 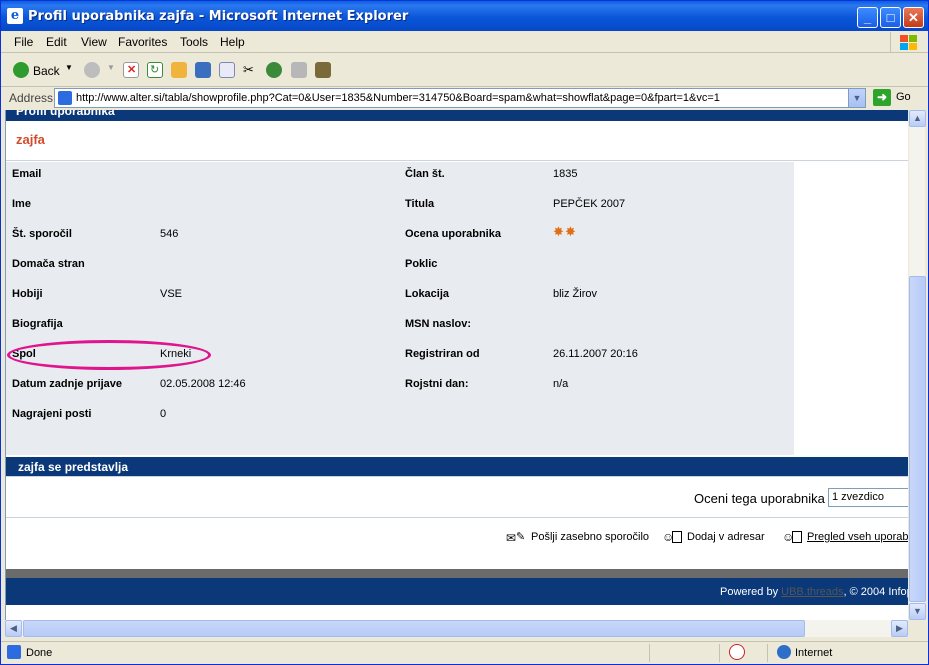 I want to click on go-arrow-icon: ➜, so click(x=882, y=97).